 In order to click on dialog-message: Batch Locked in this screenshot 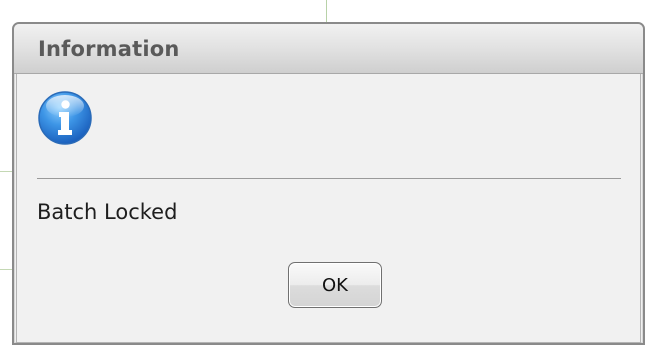, I will do `click(107, 212)`.